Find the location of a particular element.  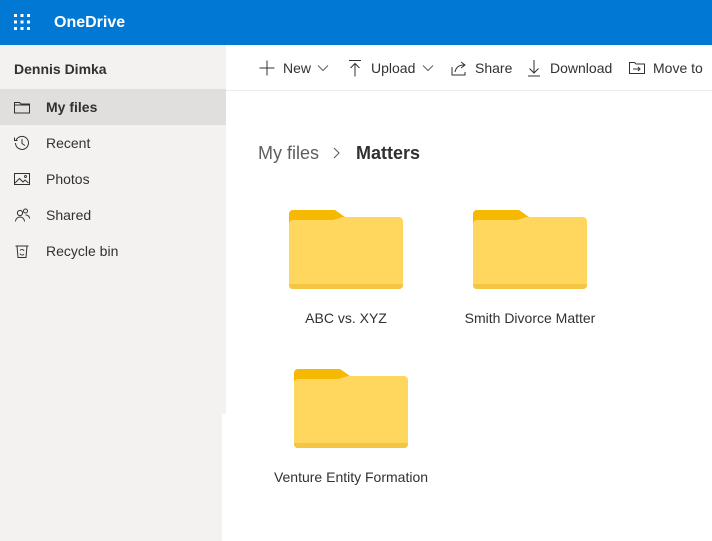

folder-tile: Smith Divorce Matter is located at coordinates (549, 275).